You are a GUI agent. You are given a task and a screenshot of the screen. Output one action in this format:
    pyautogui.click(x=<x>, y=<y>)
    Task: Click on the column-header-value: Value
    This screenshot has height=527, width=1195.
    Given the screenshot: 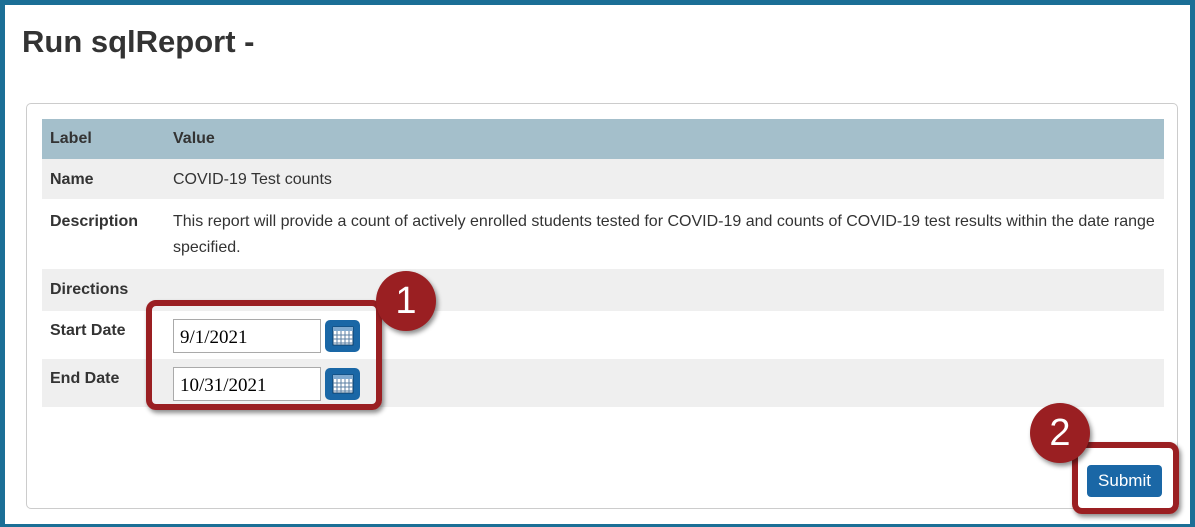 What is the action you would take?
    pyautogui.click(x=664, y=139)
    